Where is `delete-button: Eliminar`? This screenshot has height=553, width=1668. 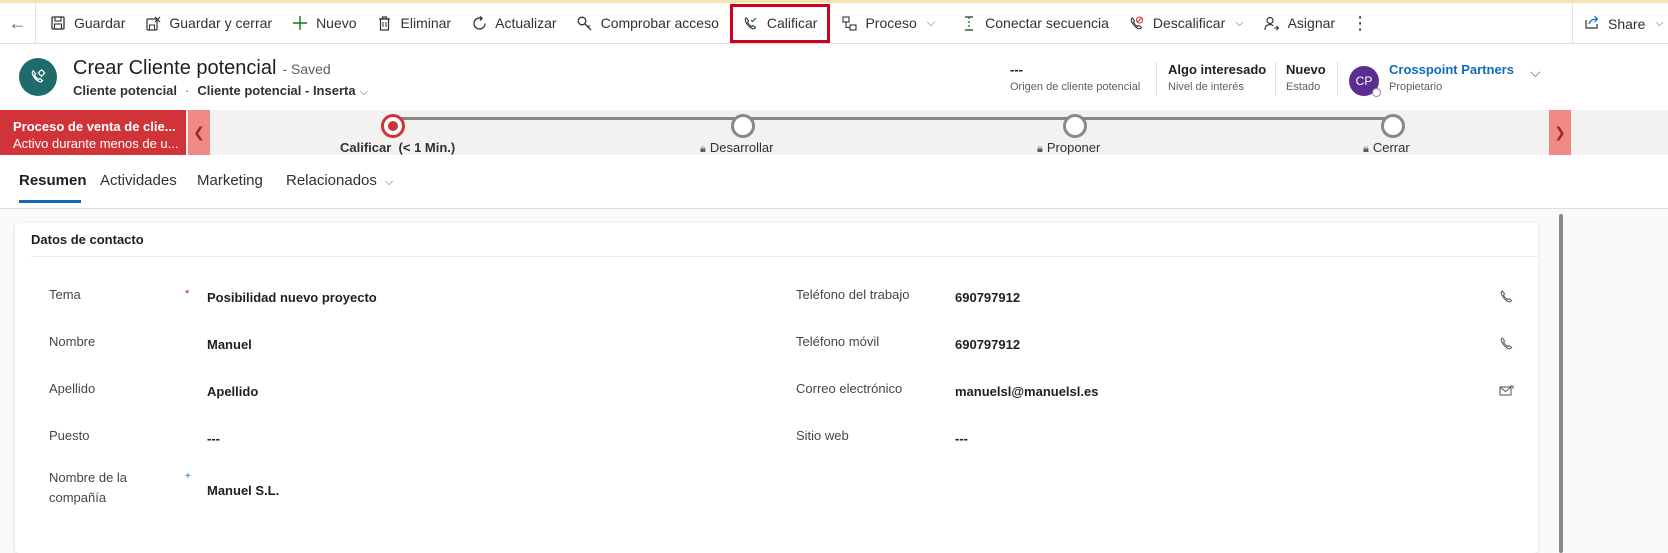 delete-button: Eliminar is located at coordinates (414, 23).